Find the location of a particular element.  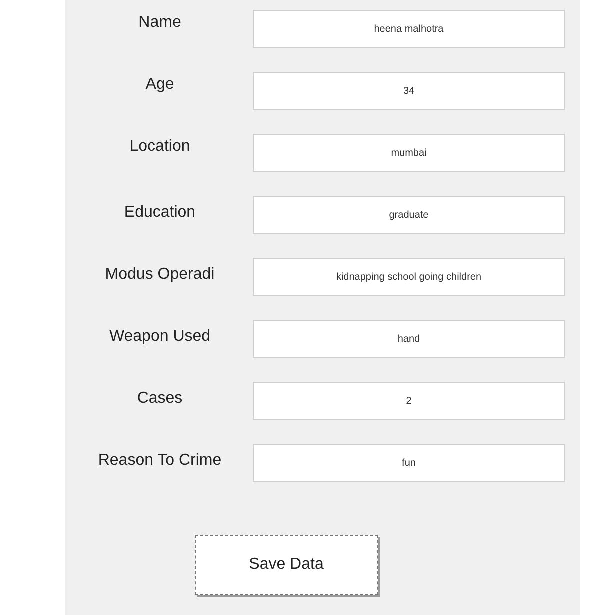

save-button: Save Data is located at coordinates (286, 565).